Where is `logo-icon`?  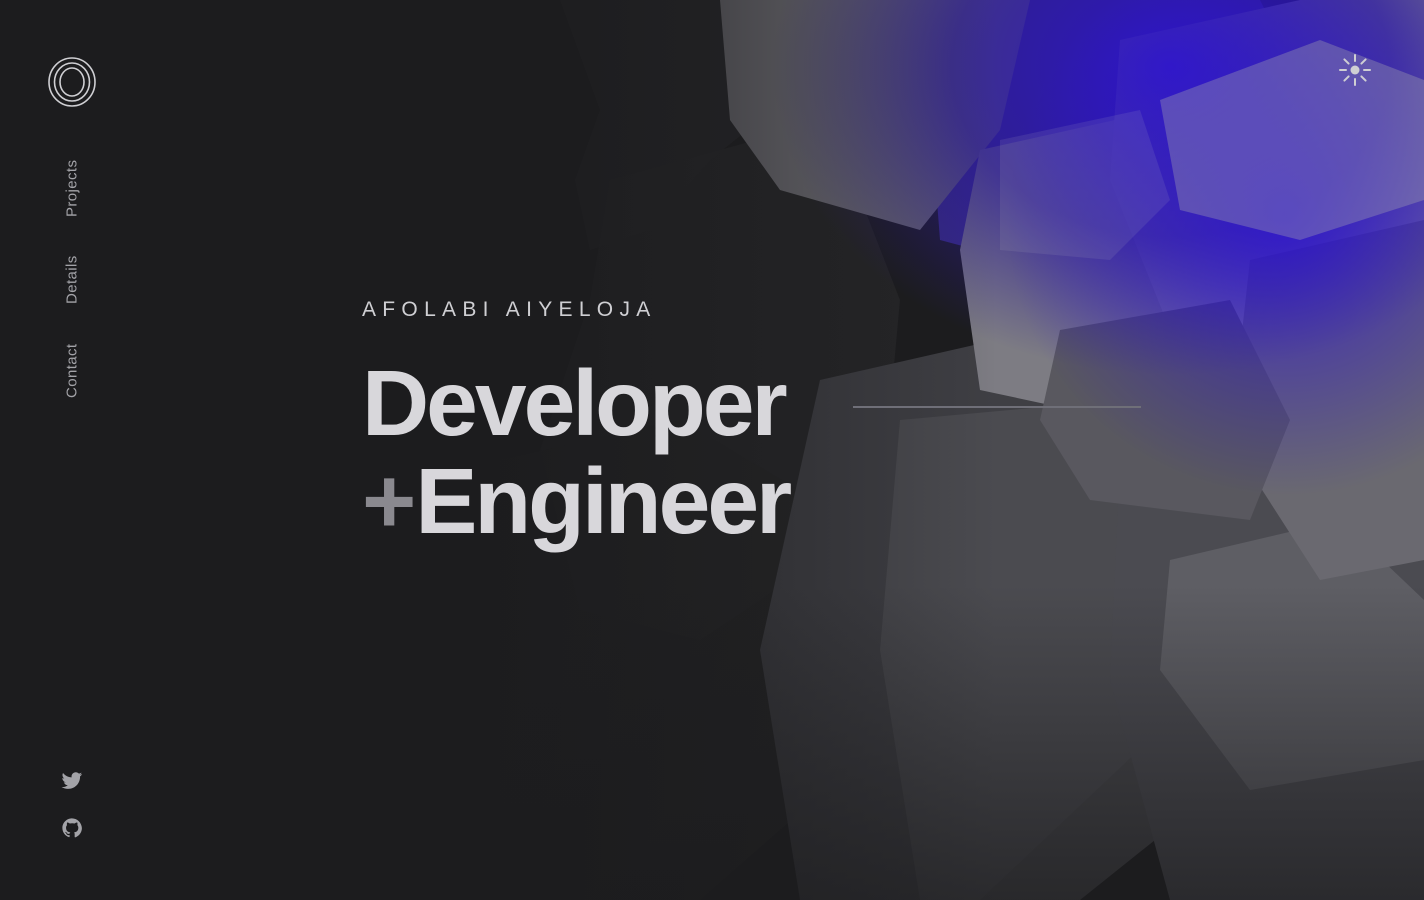 logo-icon is located at coordinates (72, 82).